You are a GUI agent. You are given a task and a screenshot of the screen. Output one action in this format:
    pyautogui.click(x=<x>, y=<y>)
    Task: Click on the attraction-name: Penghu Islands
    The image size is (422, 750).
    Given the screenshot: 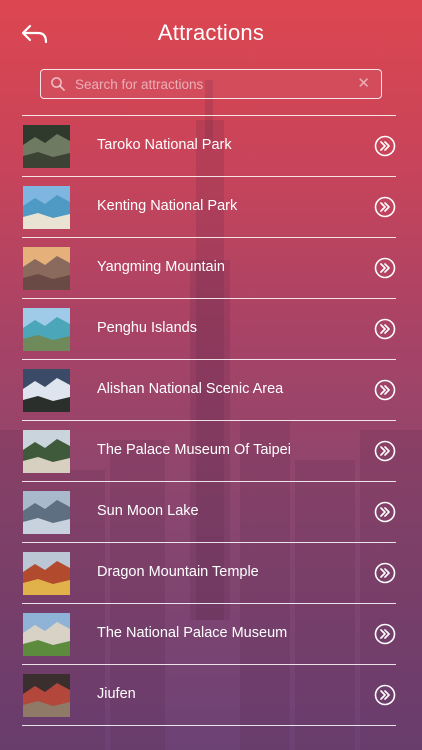 What is the action you would take?
    pyautogui.click(x=147, y=328)
    